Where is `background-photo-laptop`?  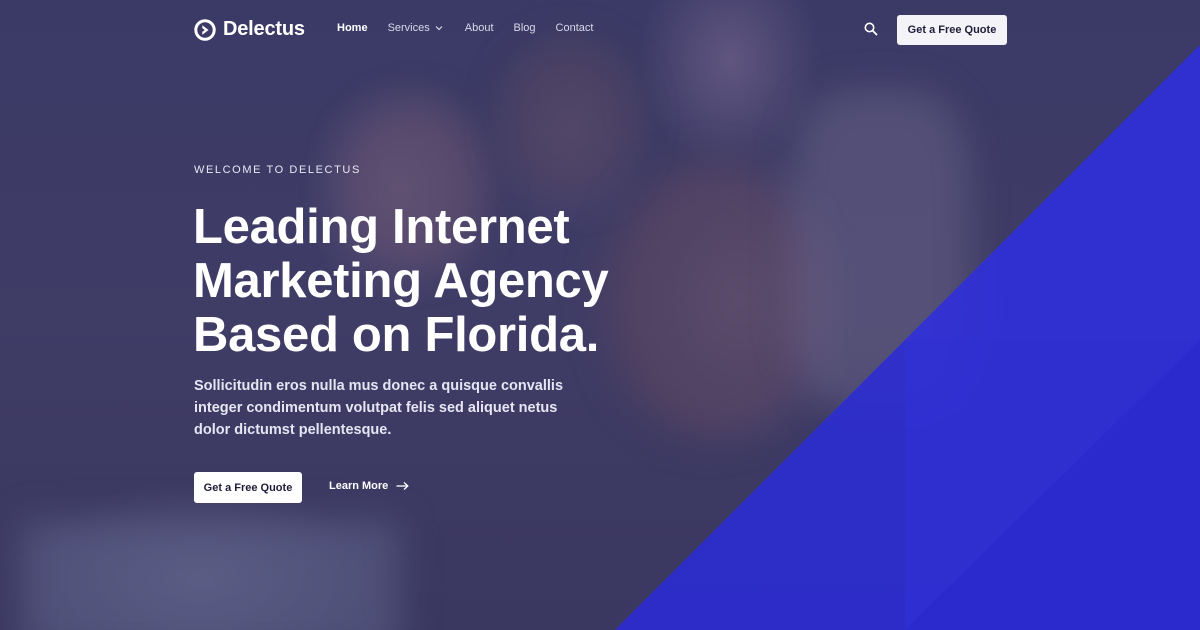 background-photo-laptop is located at coordinates (210, 575).